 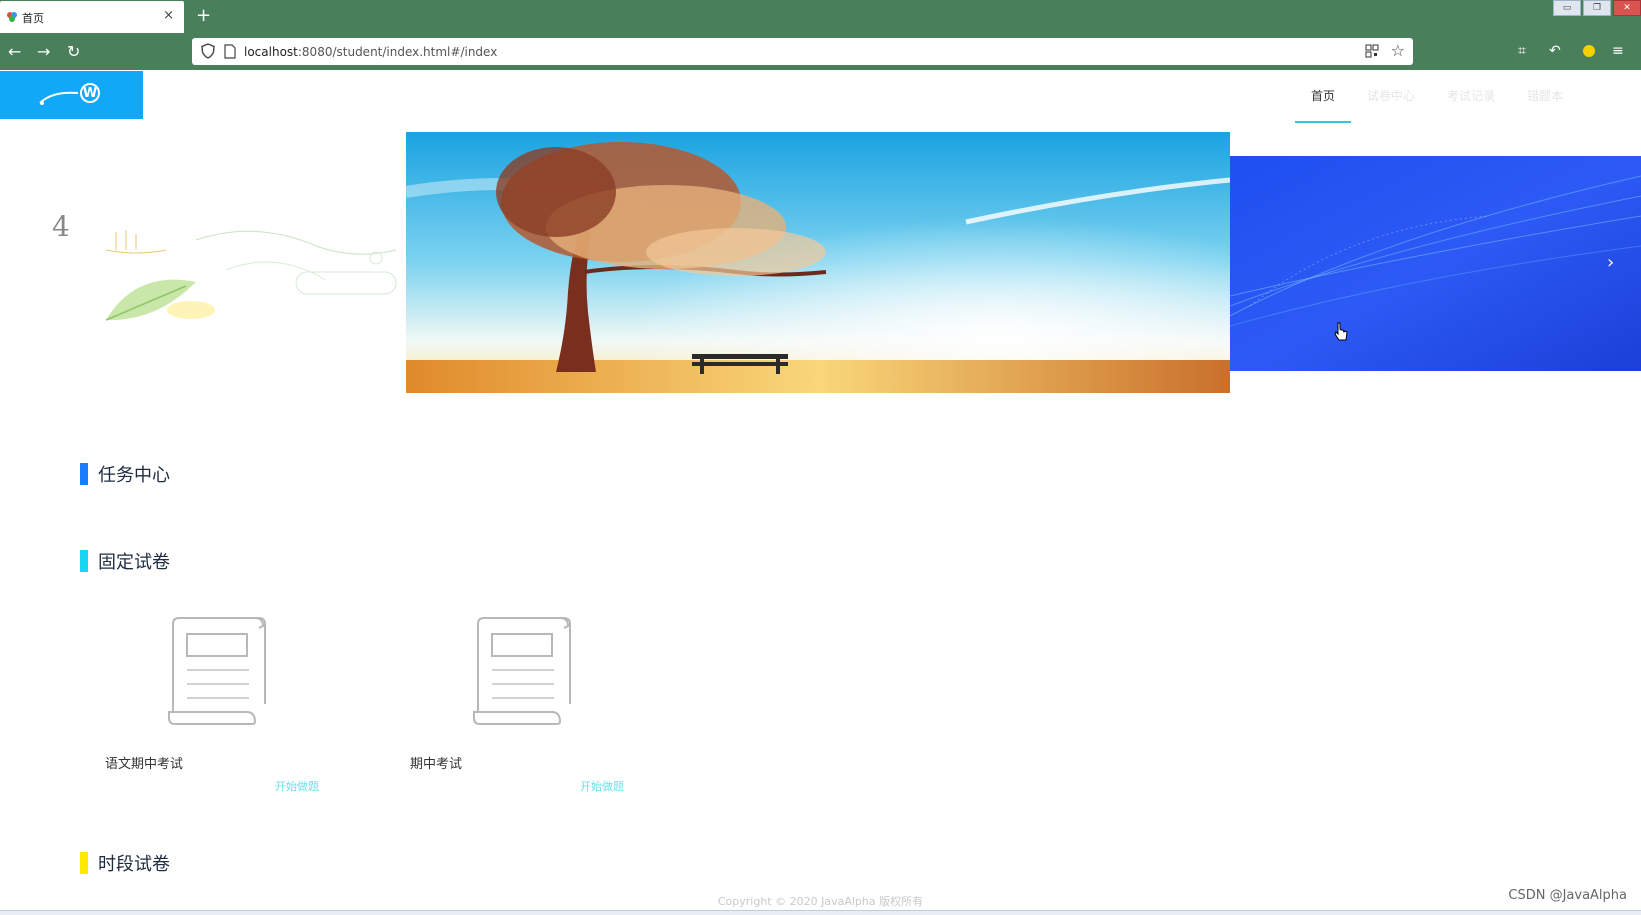 I want to click on carousel-slide-next, so click(x=1435, y=263).